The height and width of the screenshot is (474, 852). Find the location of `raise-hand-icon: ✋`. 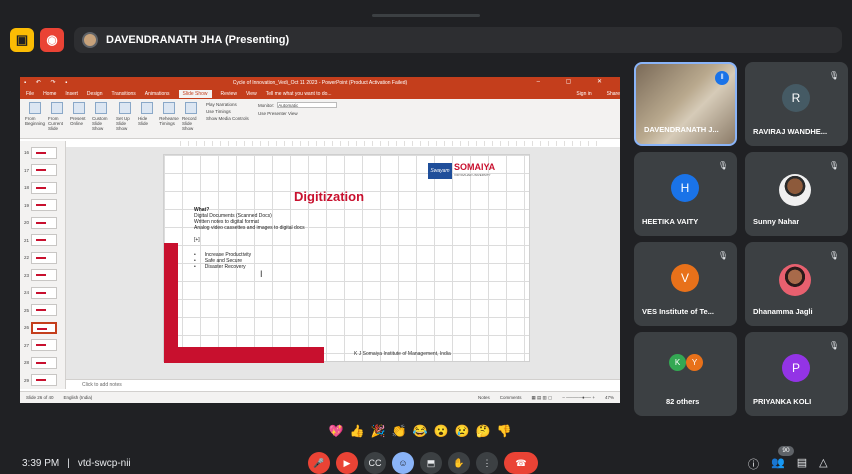

raise-hand-icon: ✋ is located at coordinates (459, 463).